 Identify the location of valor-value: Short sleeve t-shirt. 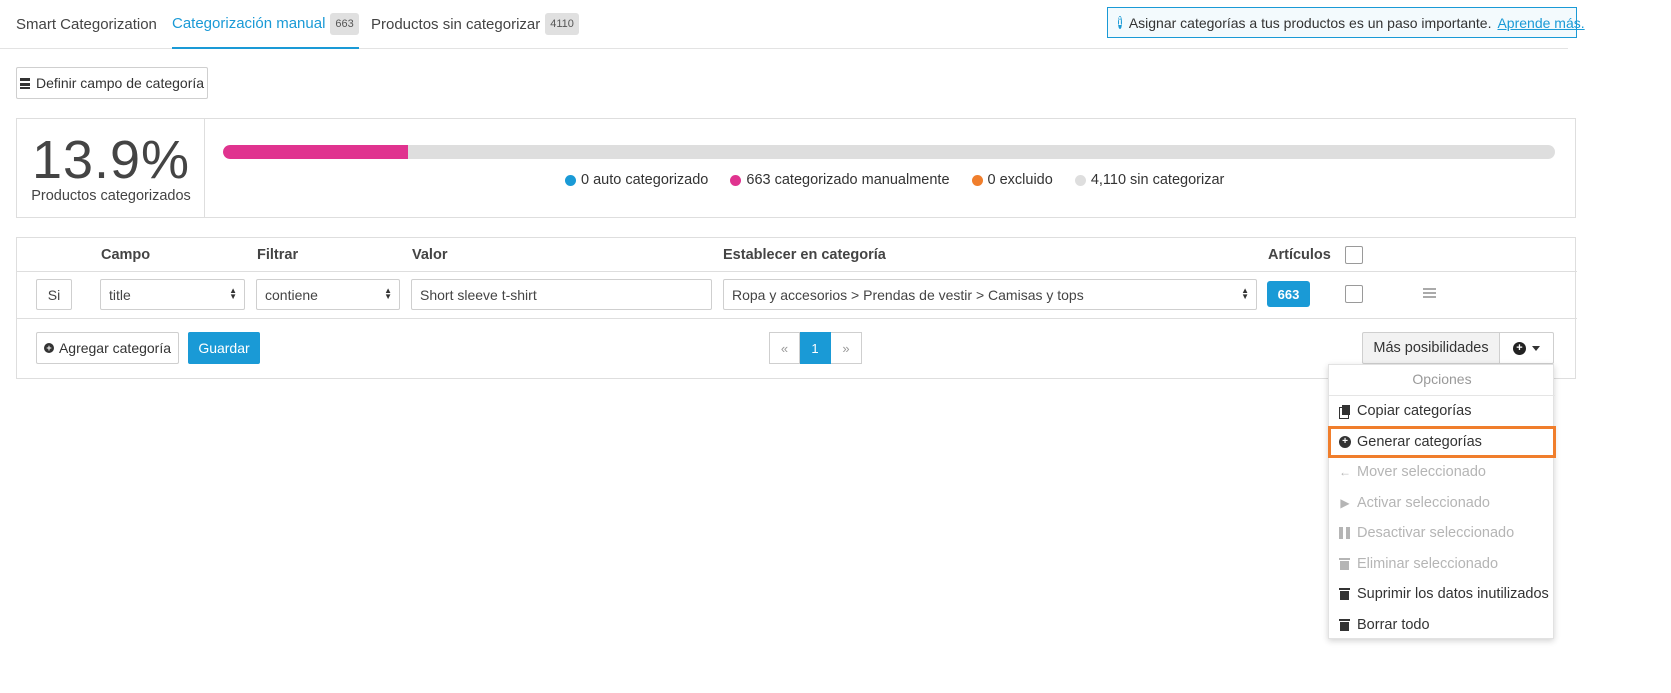
(478, 294).